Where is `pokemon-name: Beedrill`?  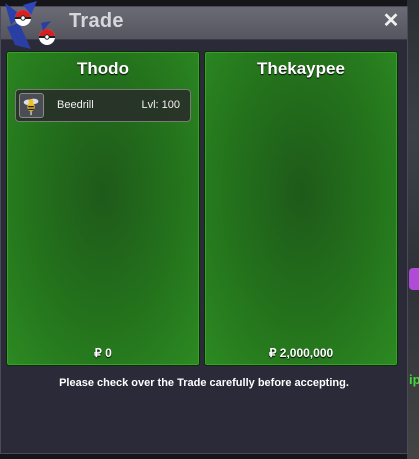
pokemon-name: Beedrill is located at coordinates (75, 105).